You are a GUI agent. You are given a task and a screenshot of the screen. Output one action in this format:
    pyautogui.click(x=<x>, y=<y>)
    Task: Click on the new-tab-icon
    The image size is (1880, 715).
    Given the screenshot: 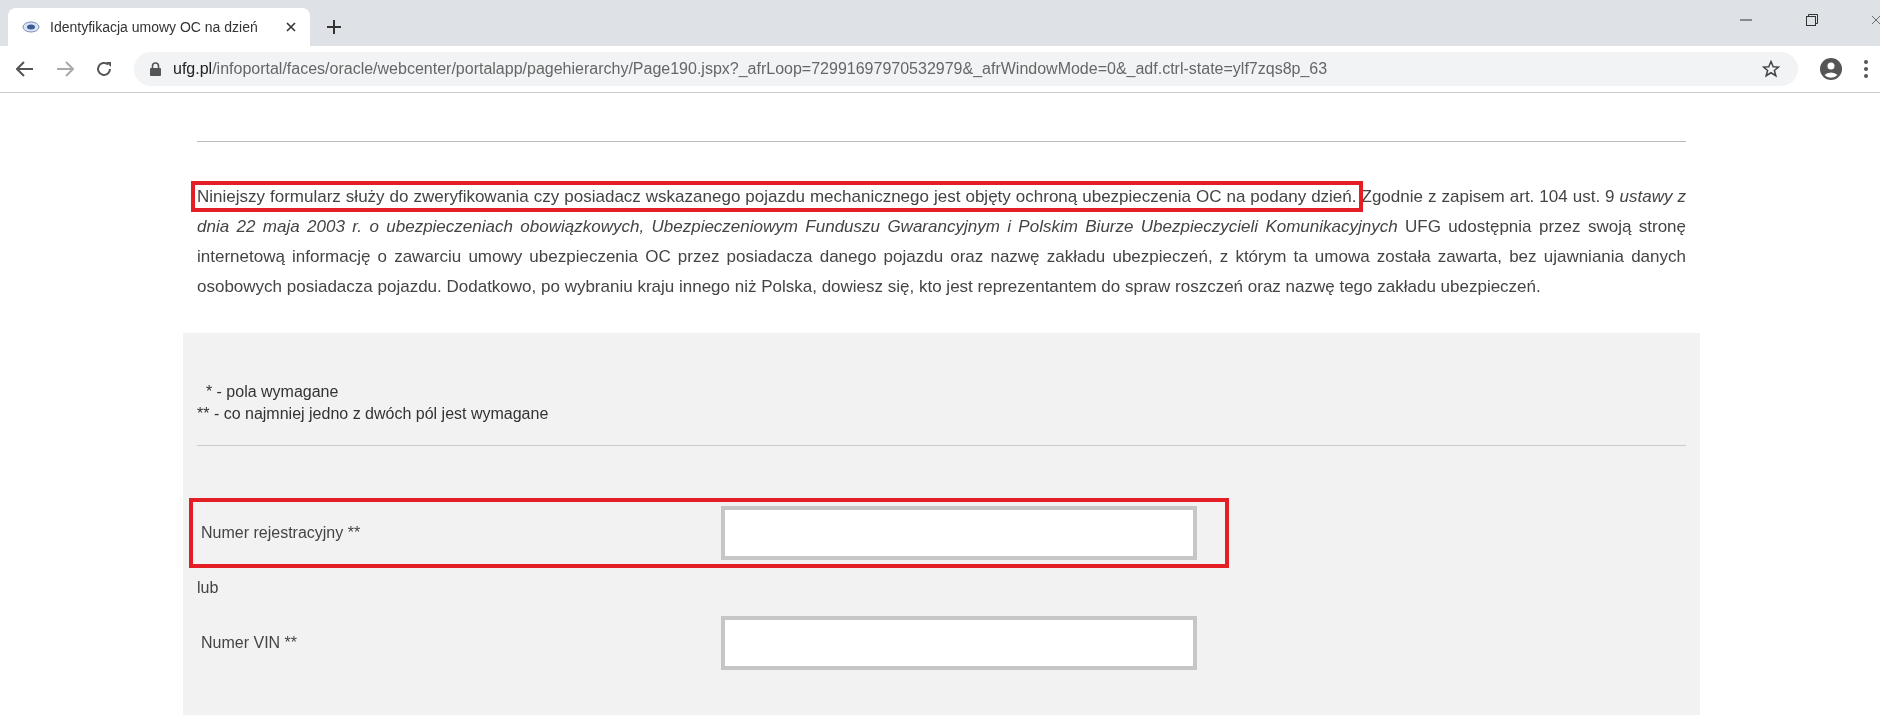 What is the action you would take?
    pyautogui.click(x=334, y=27)
    